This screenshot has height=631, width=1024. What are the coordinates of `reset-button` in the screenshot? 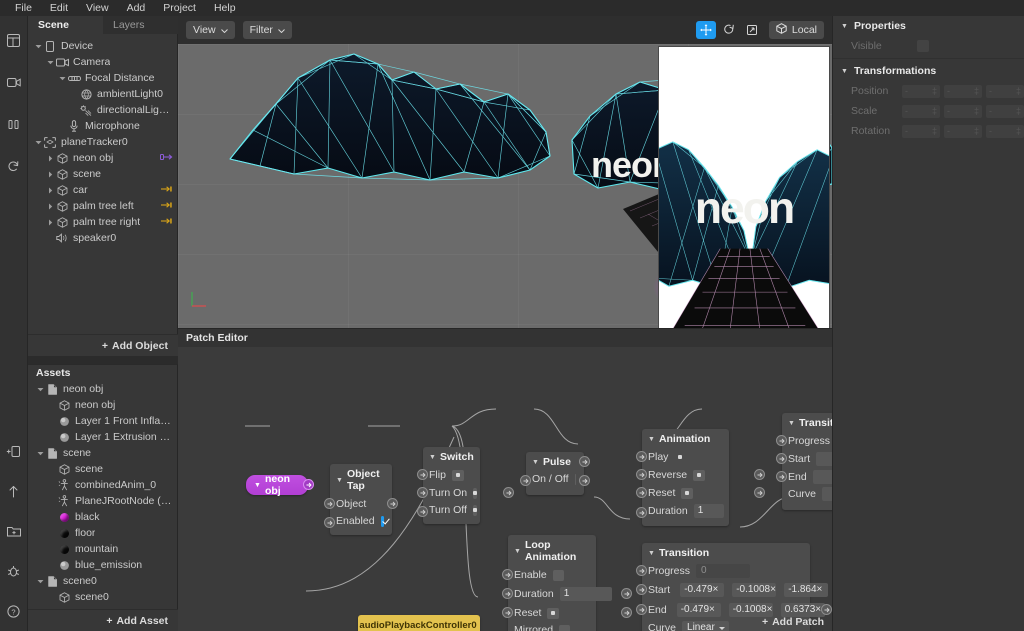 It's located at (687, 493).